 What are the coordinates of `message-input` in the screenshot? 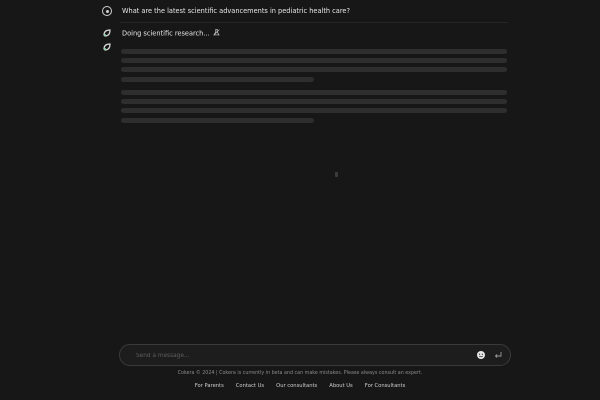 It's located at (296, 355).